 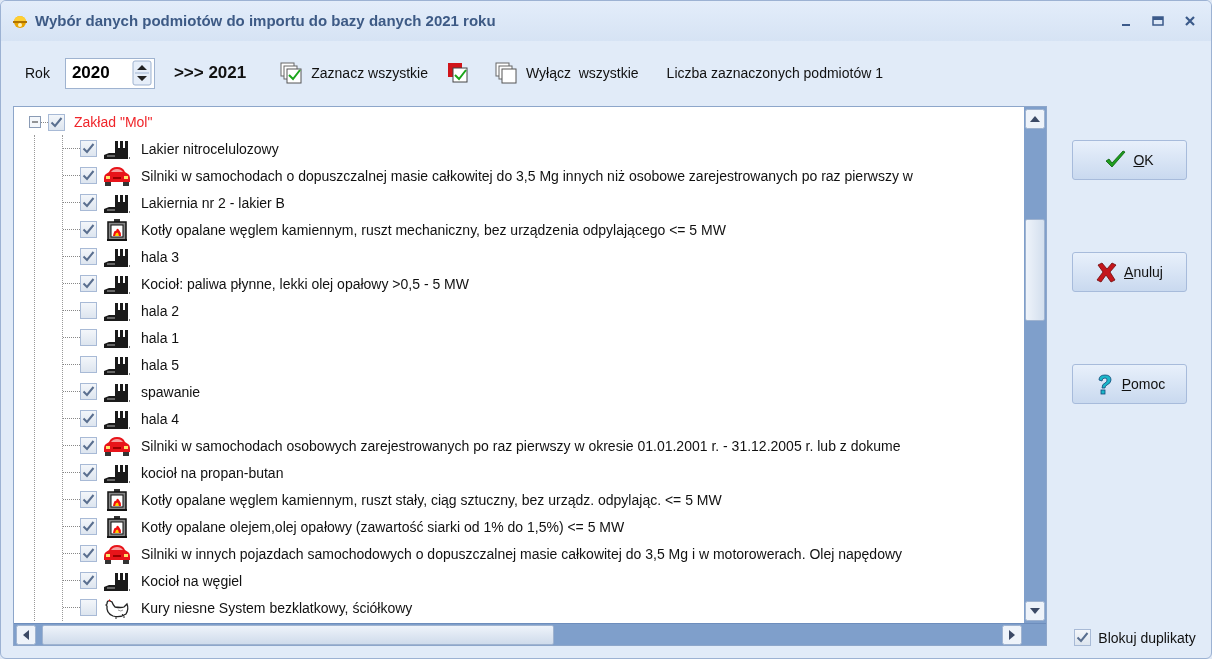 What do you see at coordinates (212, 472) in the screenshot?
I see `tree-item: kocioł na propan-butan` at bounding box center [212, 472].